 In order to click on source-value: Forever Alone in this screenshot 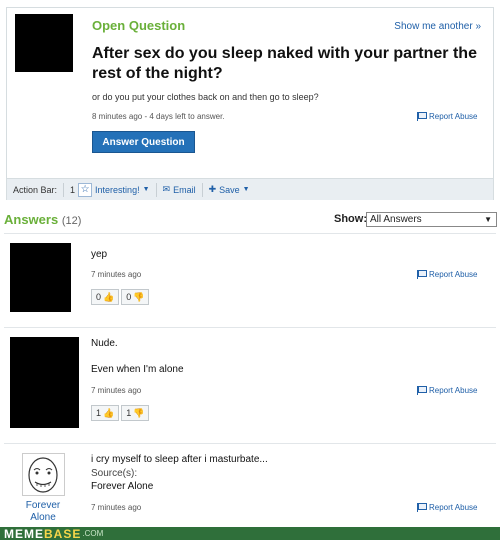, I will do `click(122, 486)`.